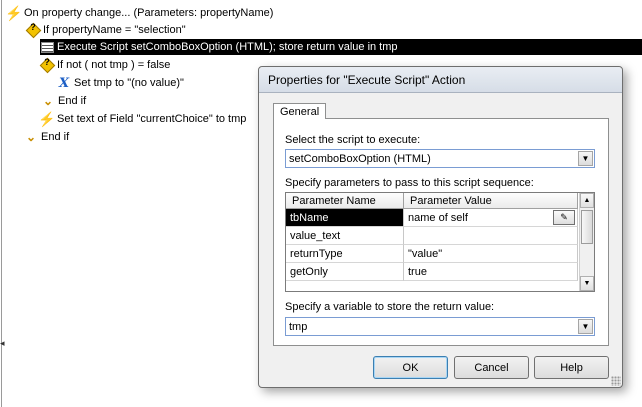 Image resolution: width=642 pixels, height=407 pixels. Describe the element at coordinates (438, 217) in the screenshot. I see `param-value-text: name of self` at that location.